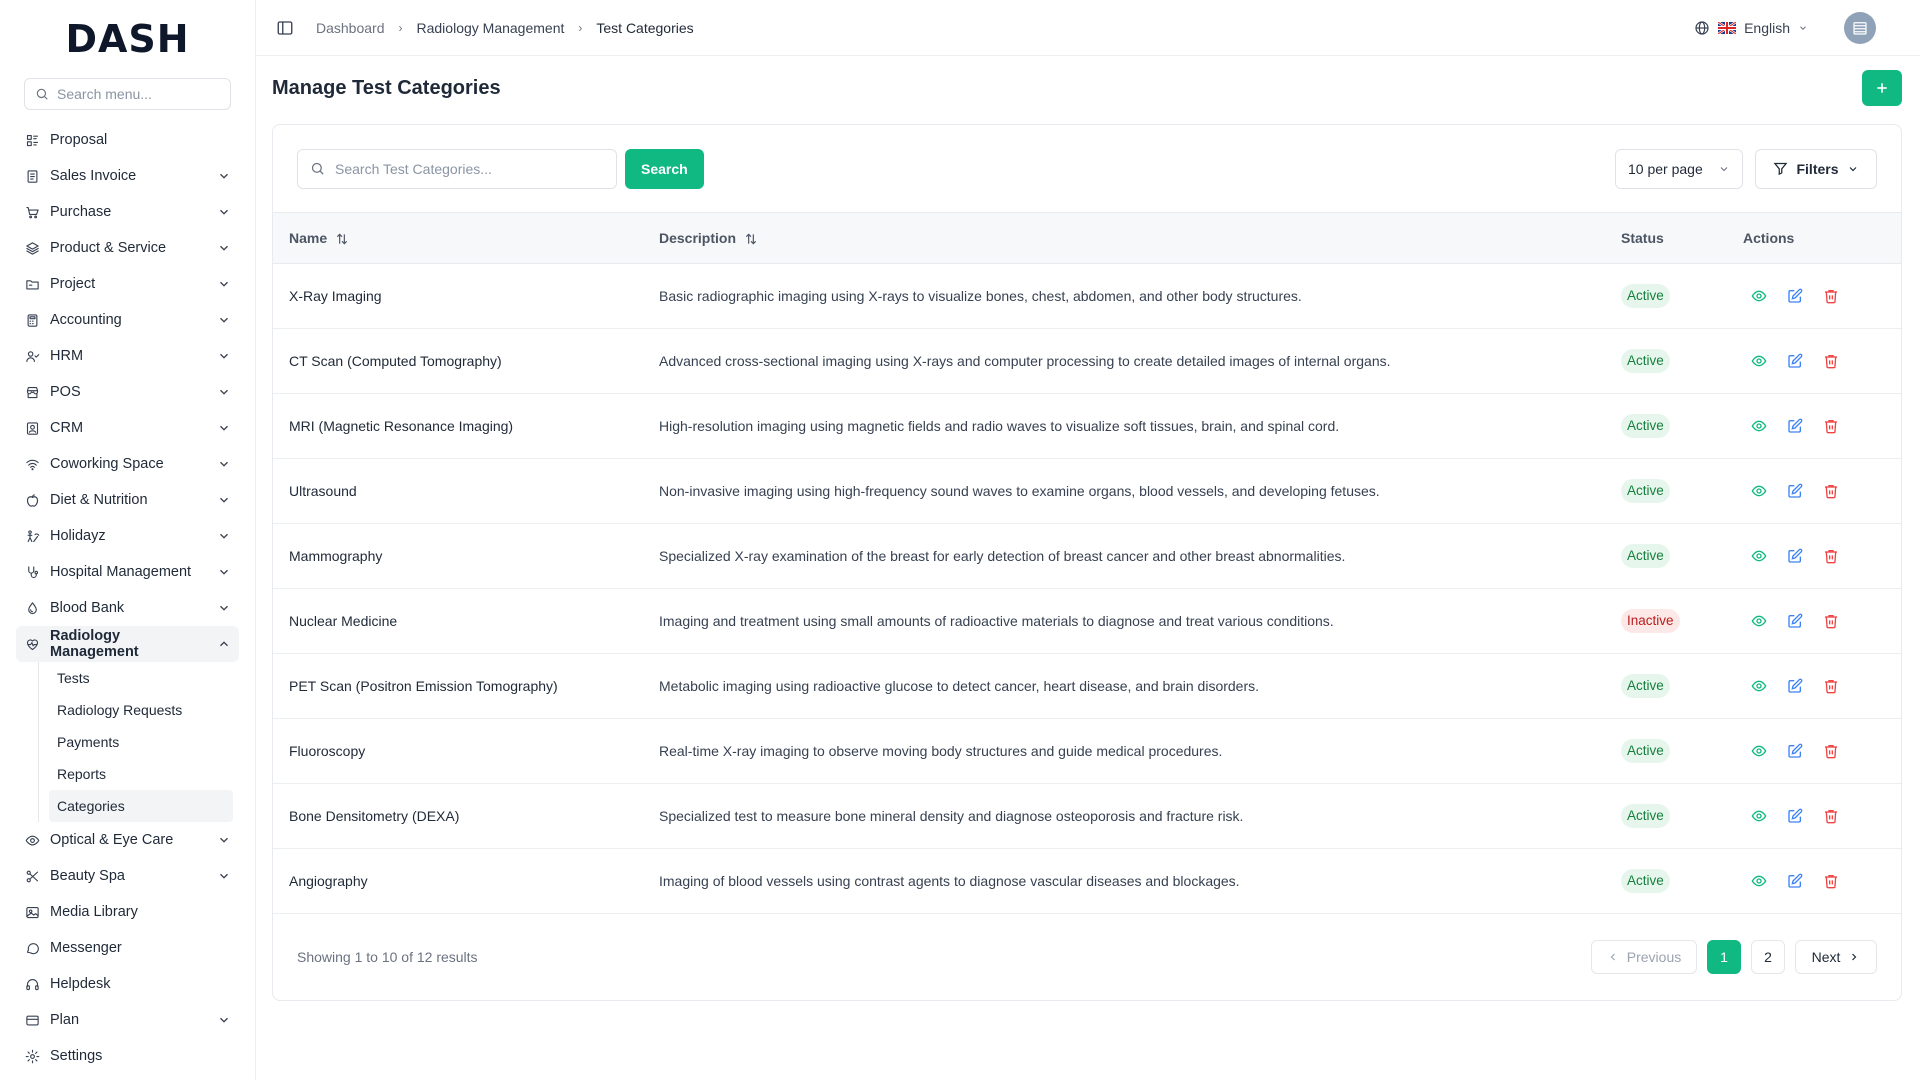 The height and width of the screenshot is (1080, 1920). Describe the element at coordinates (1836, 956) in the screenshot. I see `next-page-button: Next` at that location.